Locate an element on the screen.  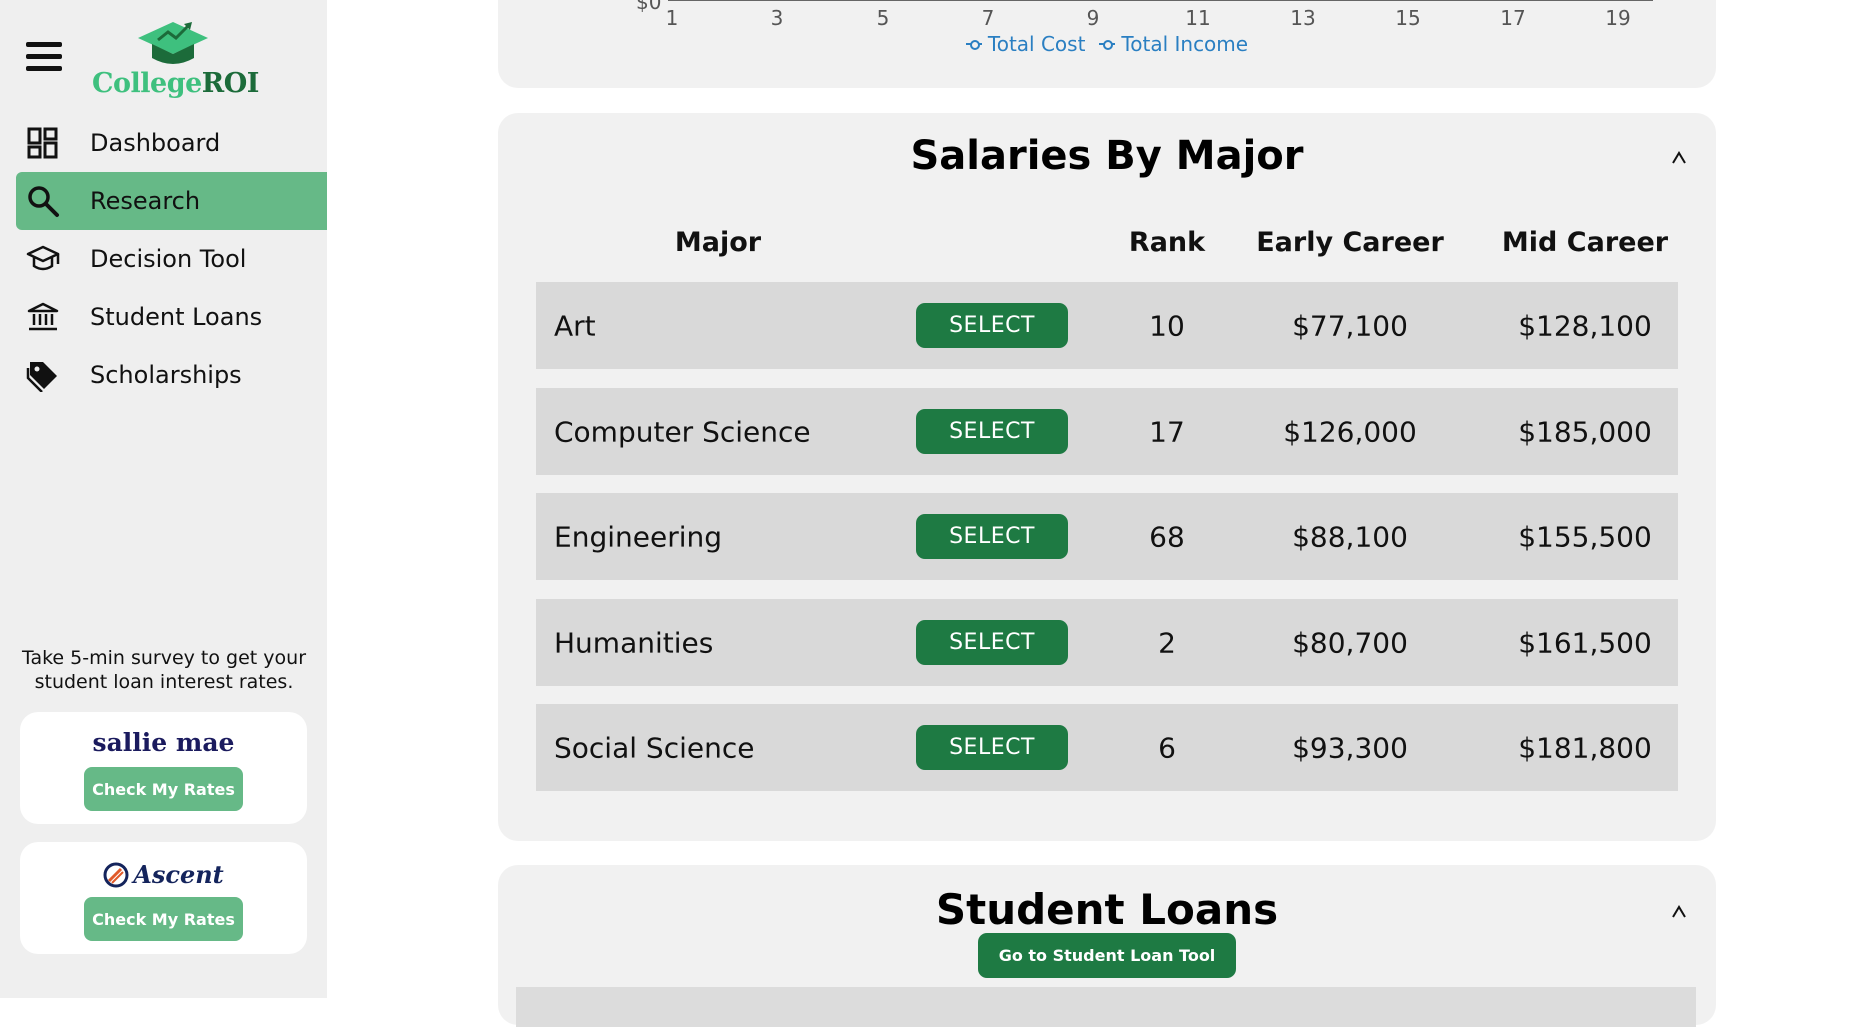
rank-value: 68 is located at coordinates (1167, 536).